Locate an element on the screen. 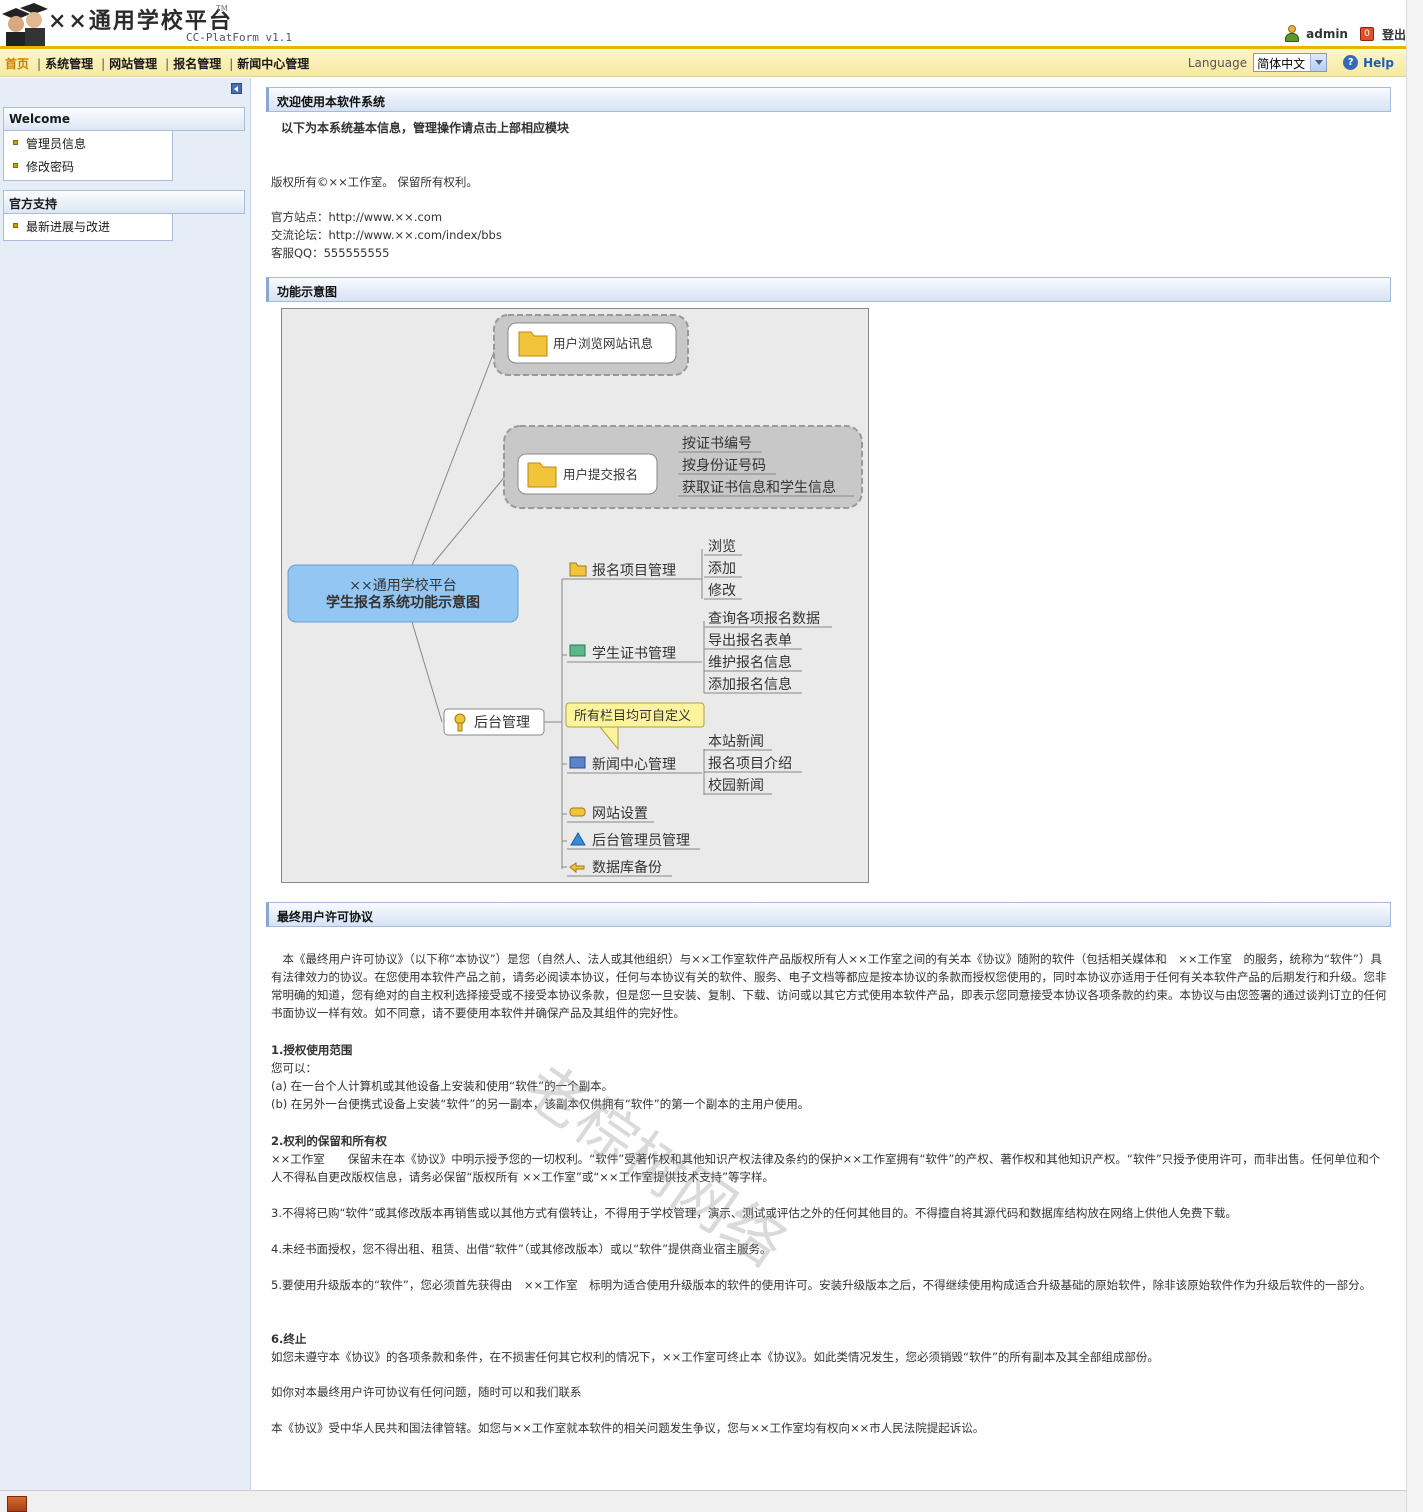 The image size is (1423, 1512). mm-admin-users: 后台管理员管理 is located at coordinates (641, 841).